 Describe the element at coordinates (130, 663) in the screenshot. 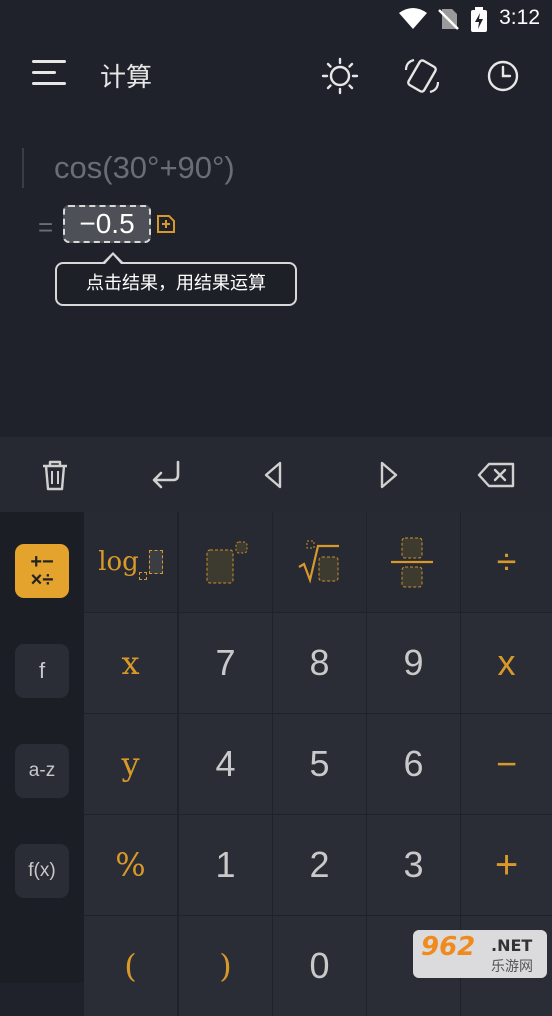

I see `variable-x-key: x` at that location.